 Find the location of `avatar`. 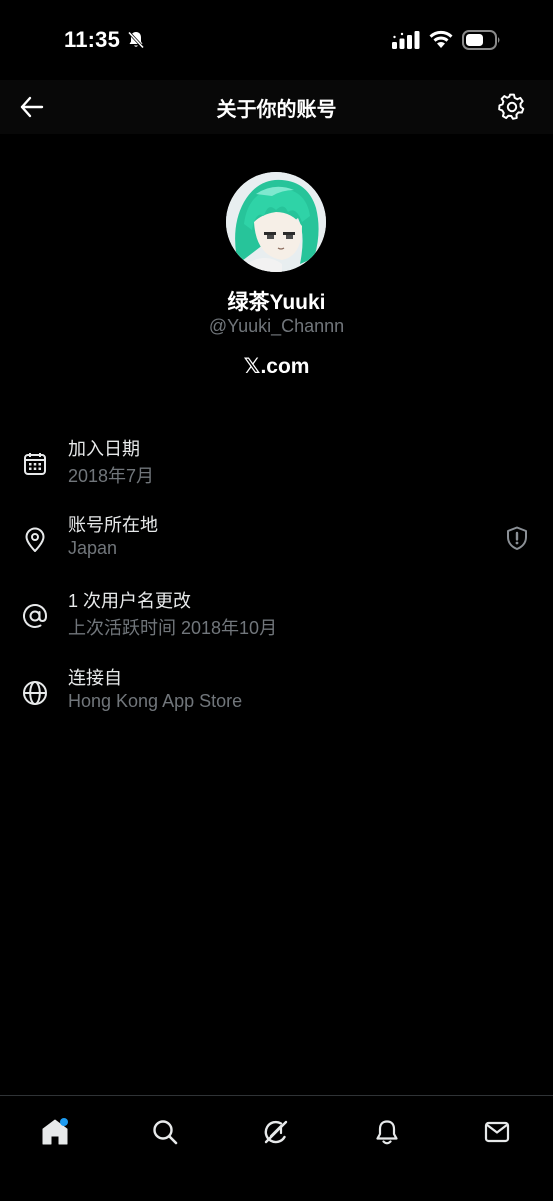

avatar is located at coordinates (276, 222).